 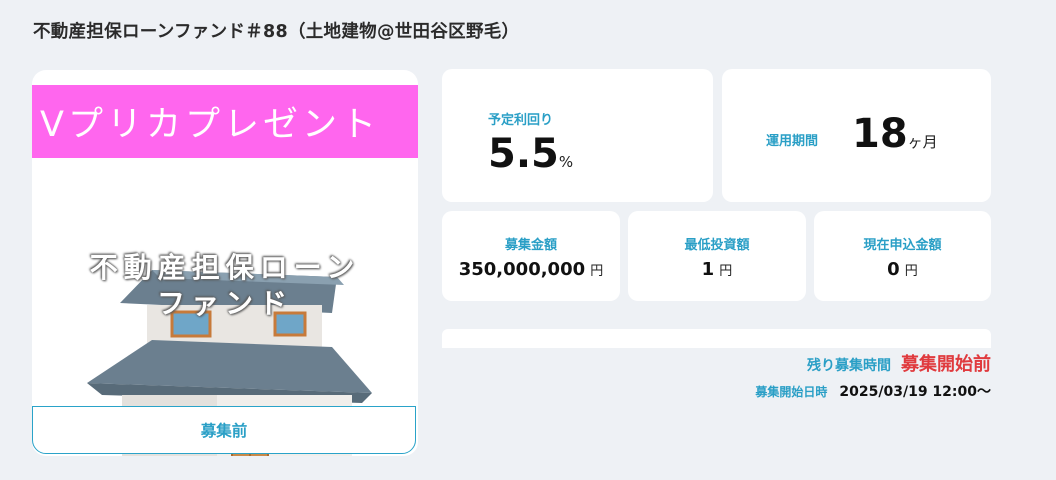 I want to click on min-invest-label: 最低投資額, so click(x=717, y=245).